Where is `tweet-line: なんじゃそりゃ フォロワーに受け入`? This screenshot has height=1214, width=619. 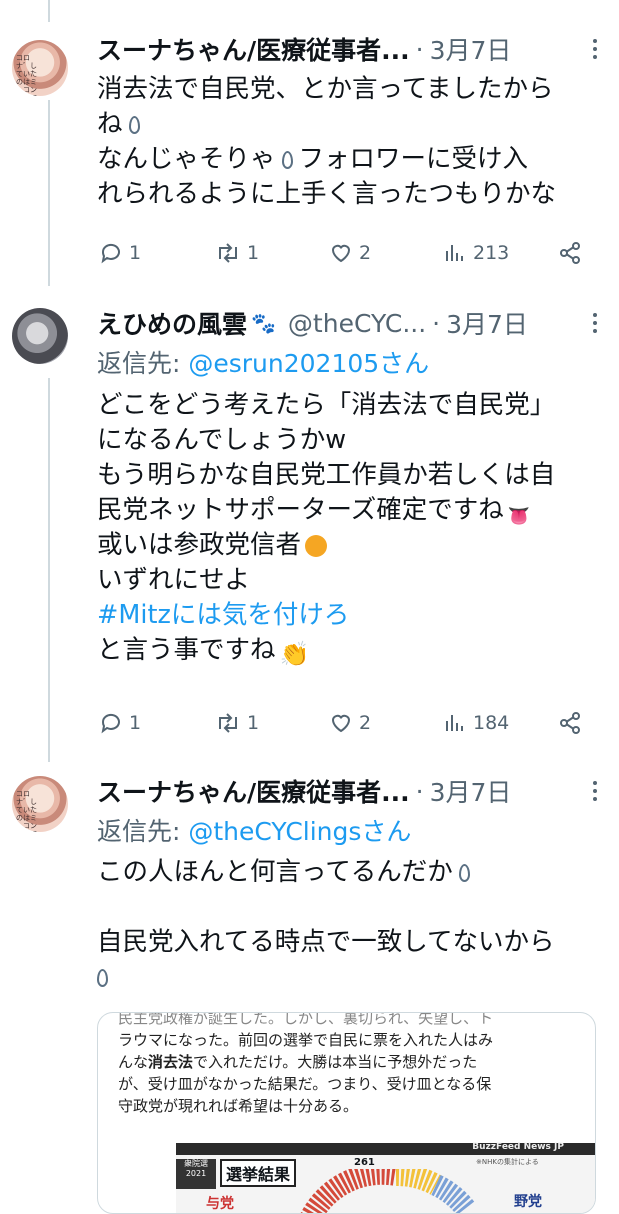 tweet-line: なんじゃそりゃ フォロワーに受け入 is located at coordinates (354, 159).